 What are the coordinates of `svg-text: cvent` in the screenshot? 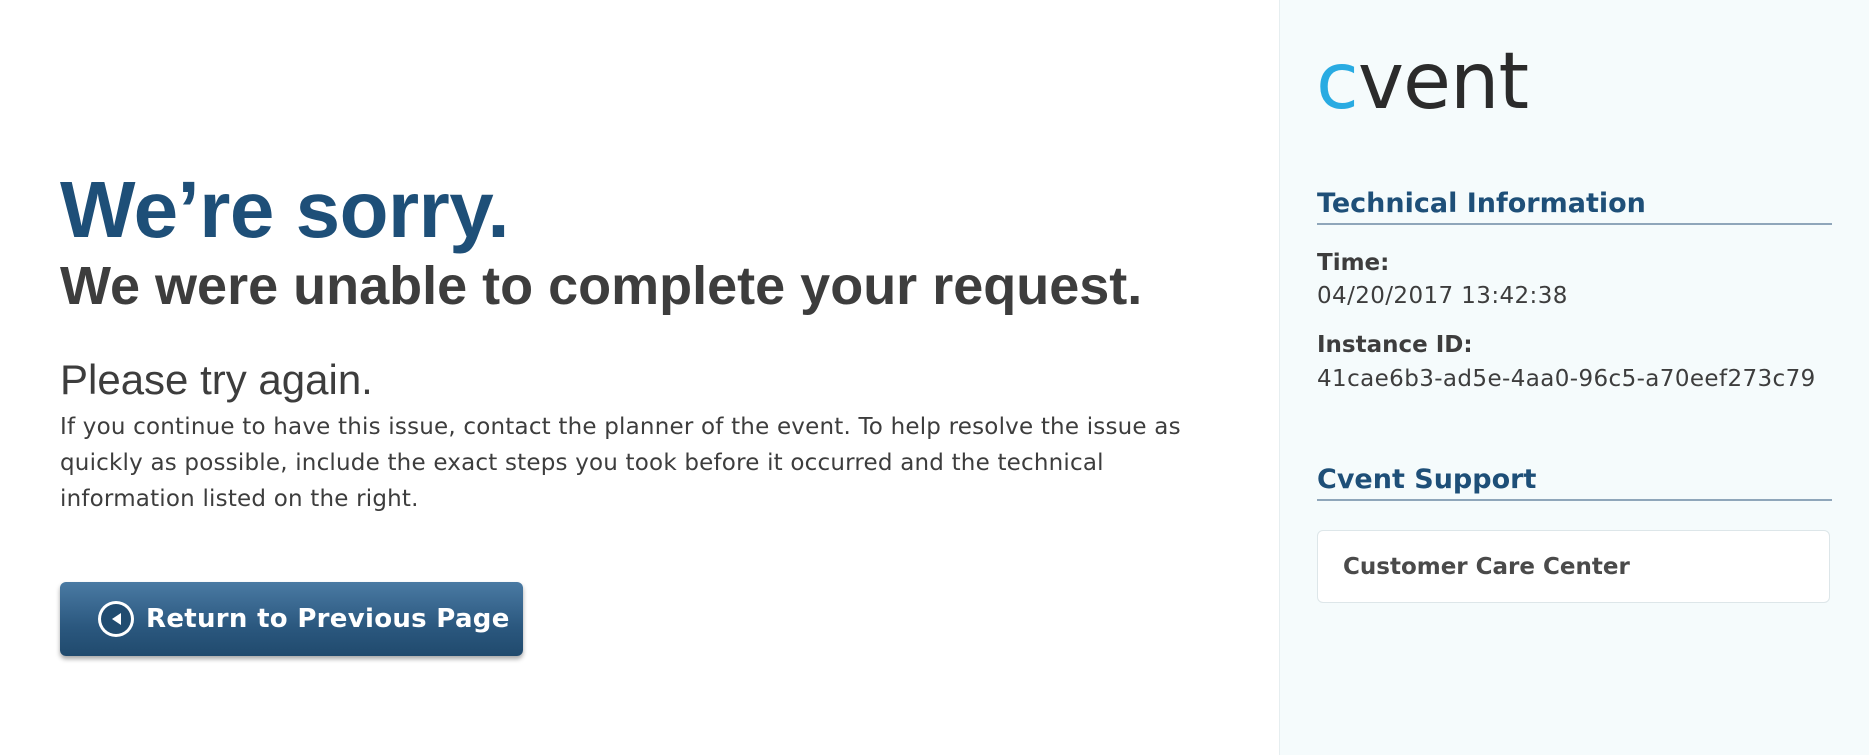 It's located at (1422, 85).